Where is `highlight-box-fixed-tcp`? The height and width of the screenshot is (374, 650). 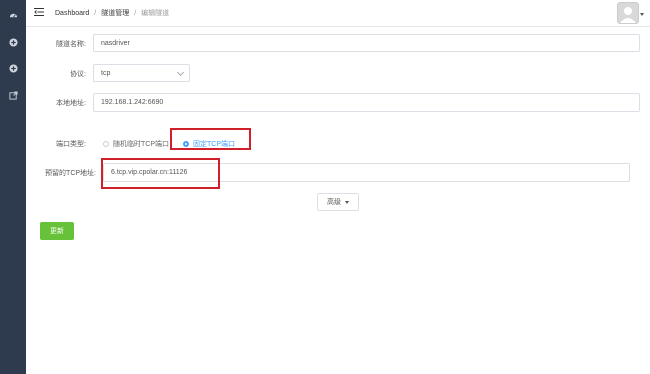 highlight-box-fixed-tcp is located at coordinates (210, 139).